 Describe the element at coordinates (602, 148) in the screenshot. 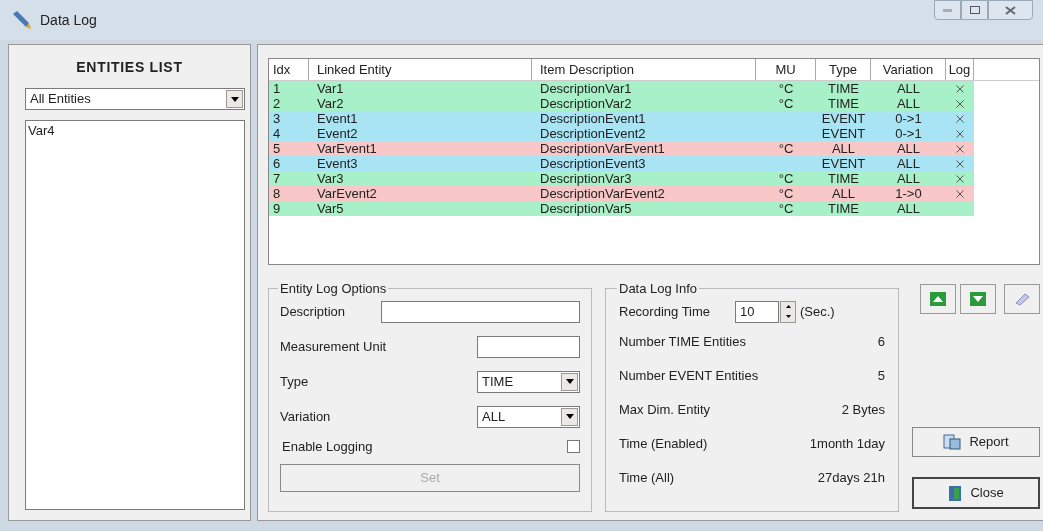

I see `table-cell: DescriptionVarEvent1` at that location.